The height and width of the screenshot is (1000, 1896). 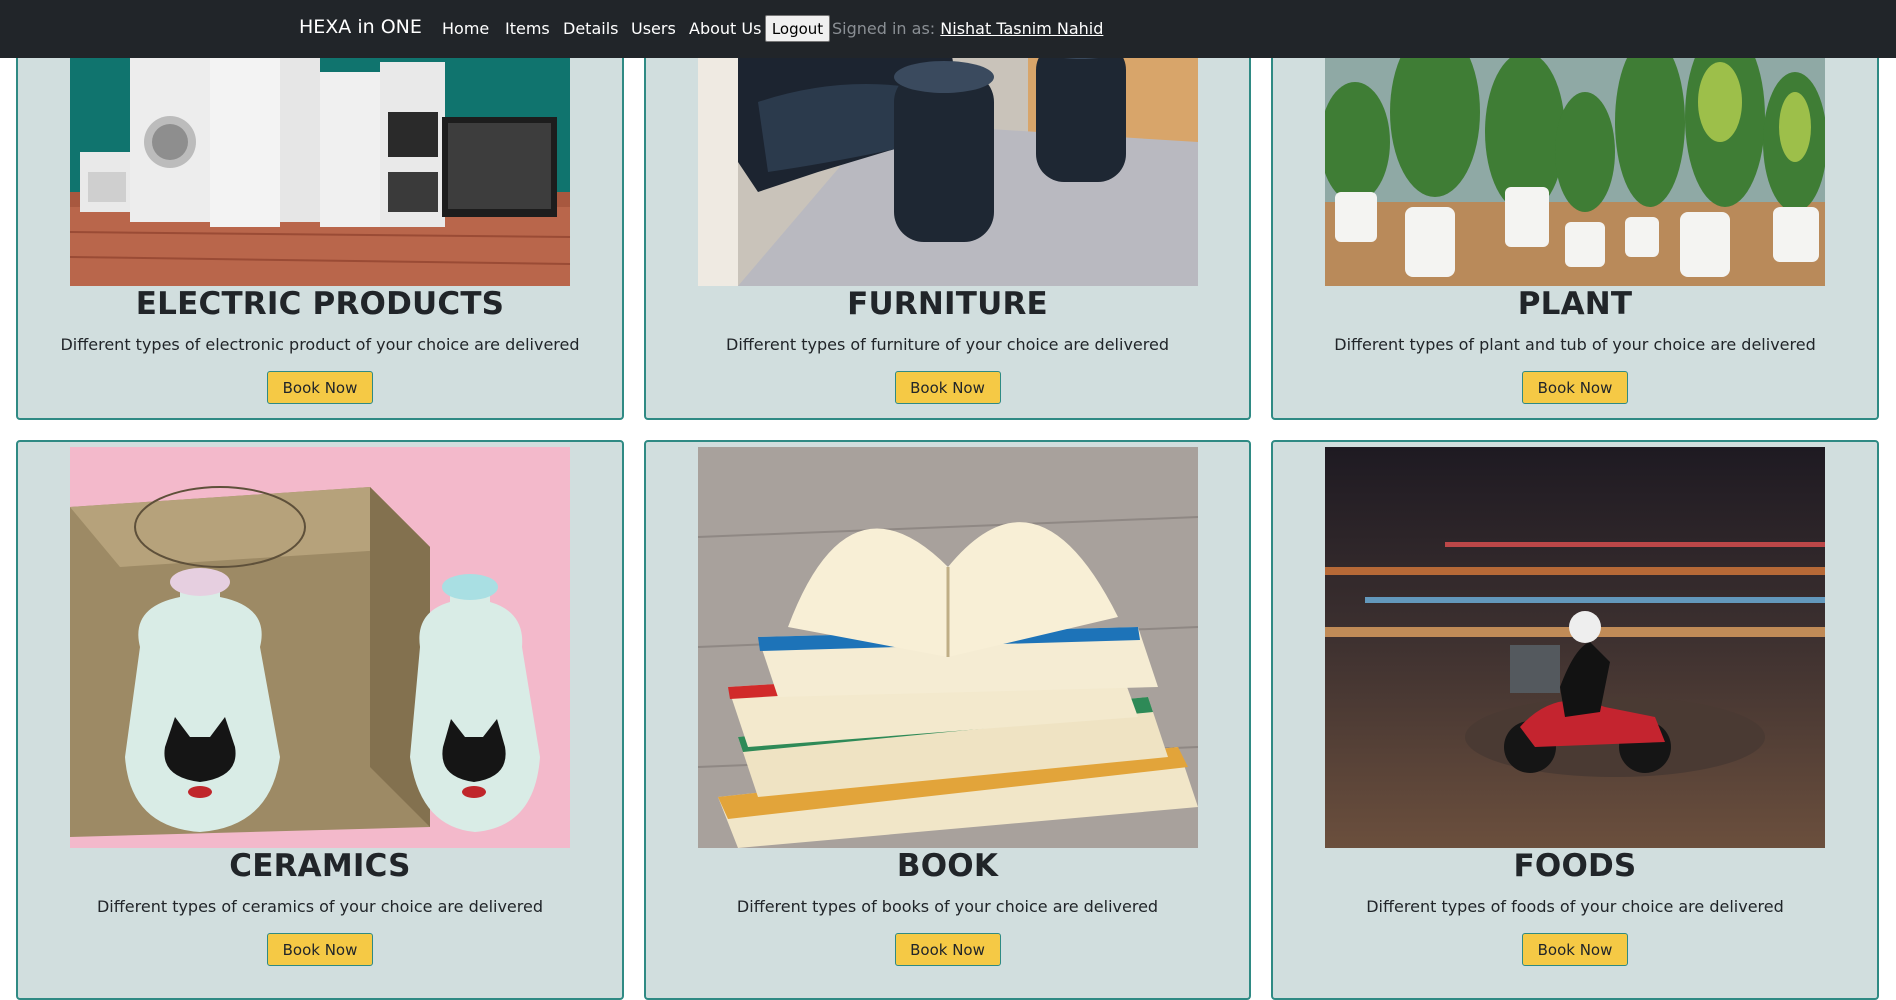 What do you see at coordinates (886, 28) in the screenshot?
I see `signed-in-prefix: Signed in as:` at bounding box center [886, 28].